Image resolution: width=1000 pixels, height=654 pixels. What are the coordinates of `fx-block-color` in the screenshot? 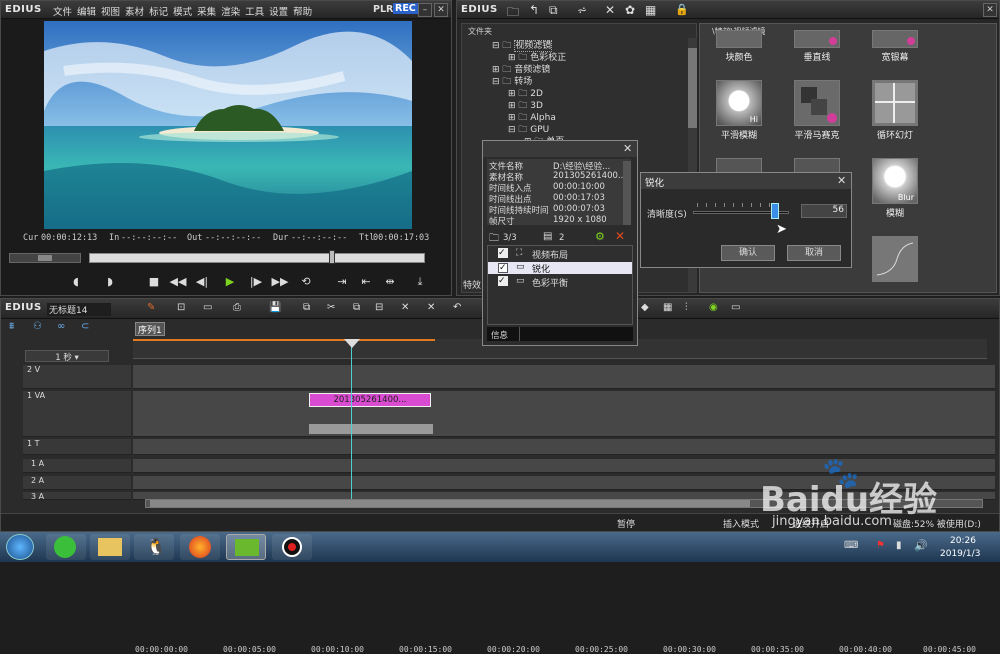 It's located at (739, 39).